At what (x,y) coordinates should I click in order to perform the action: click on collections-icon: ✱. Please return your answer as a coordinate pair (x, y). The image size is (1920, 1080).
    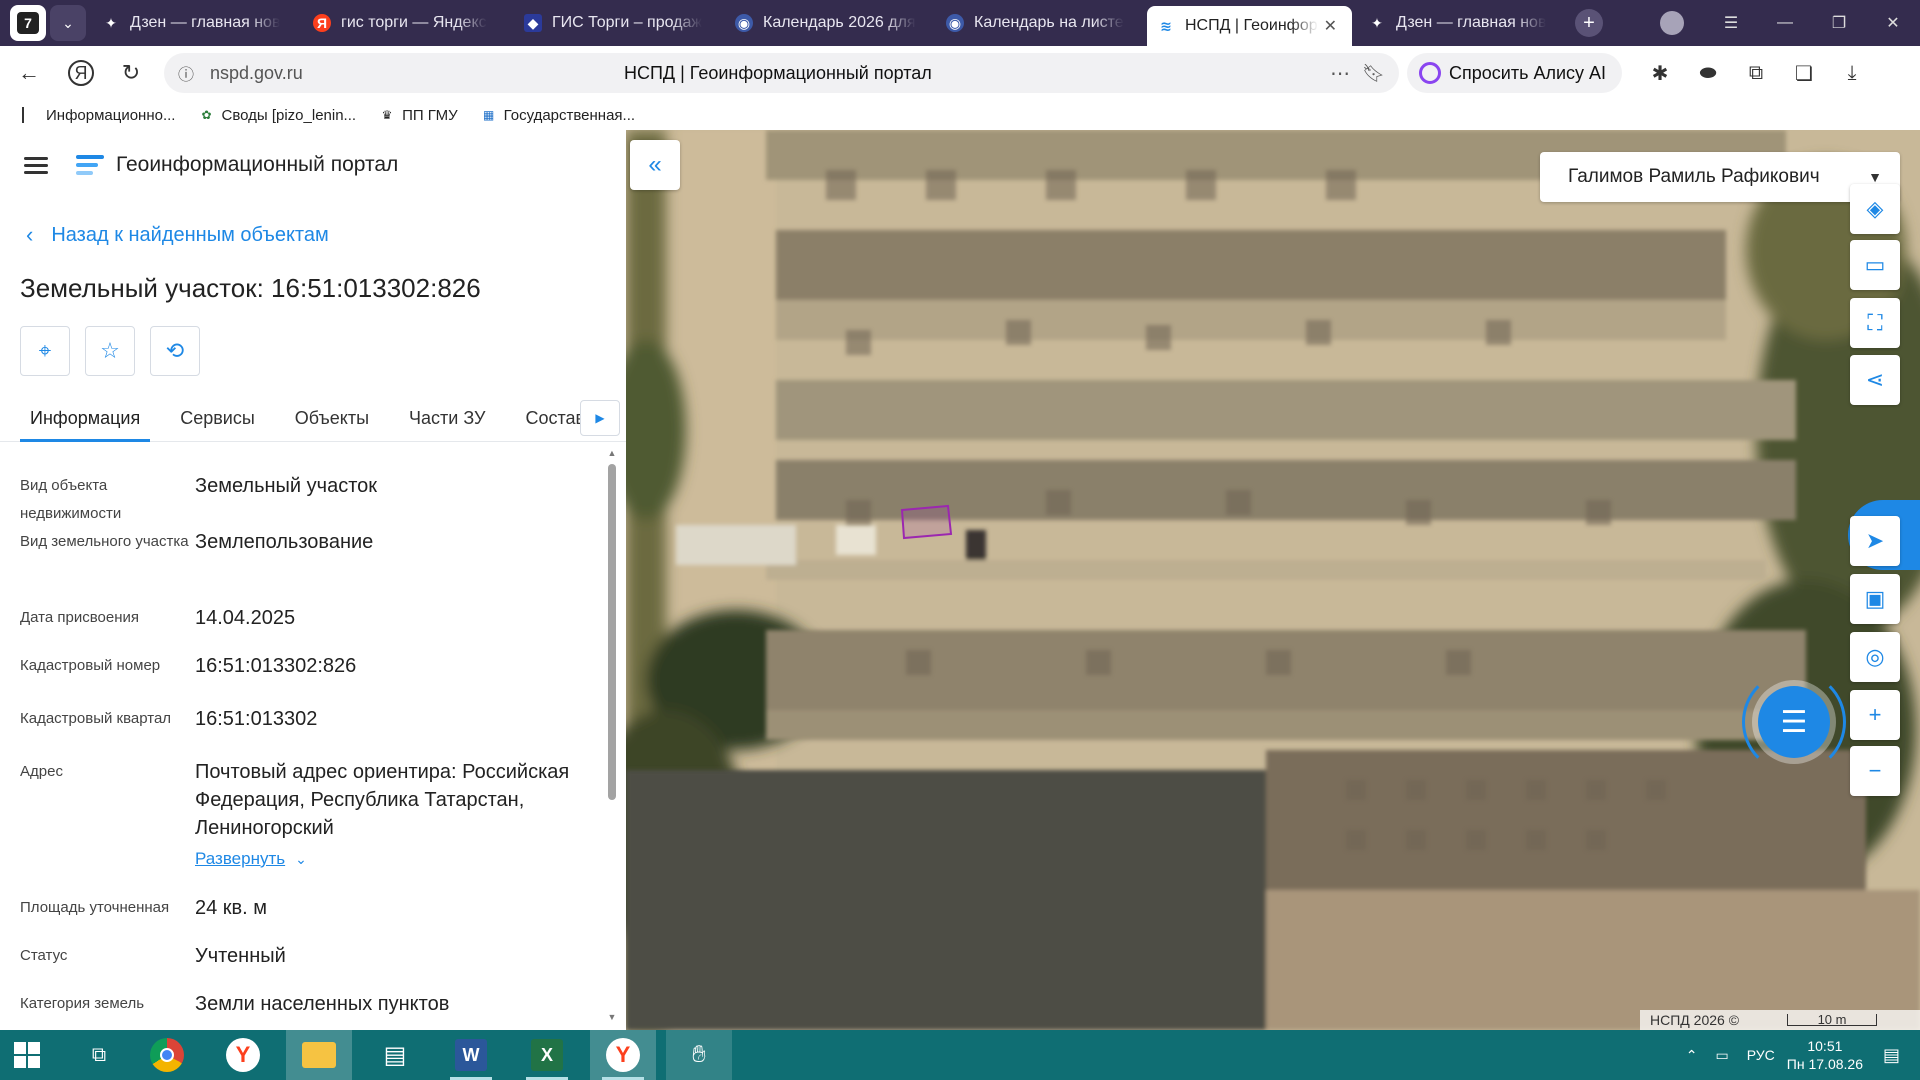
    Looking at the image, I should click on (1660, 73).